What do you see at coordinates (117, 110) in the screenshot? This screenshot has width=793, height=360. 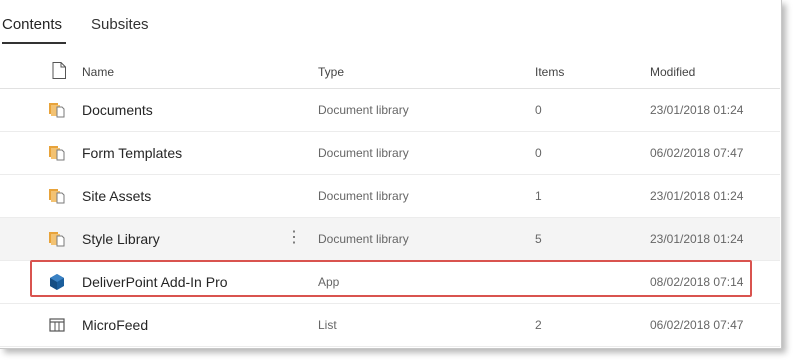 I see `row-name: Documents` at bounding box center [117, 110].